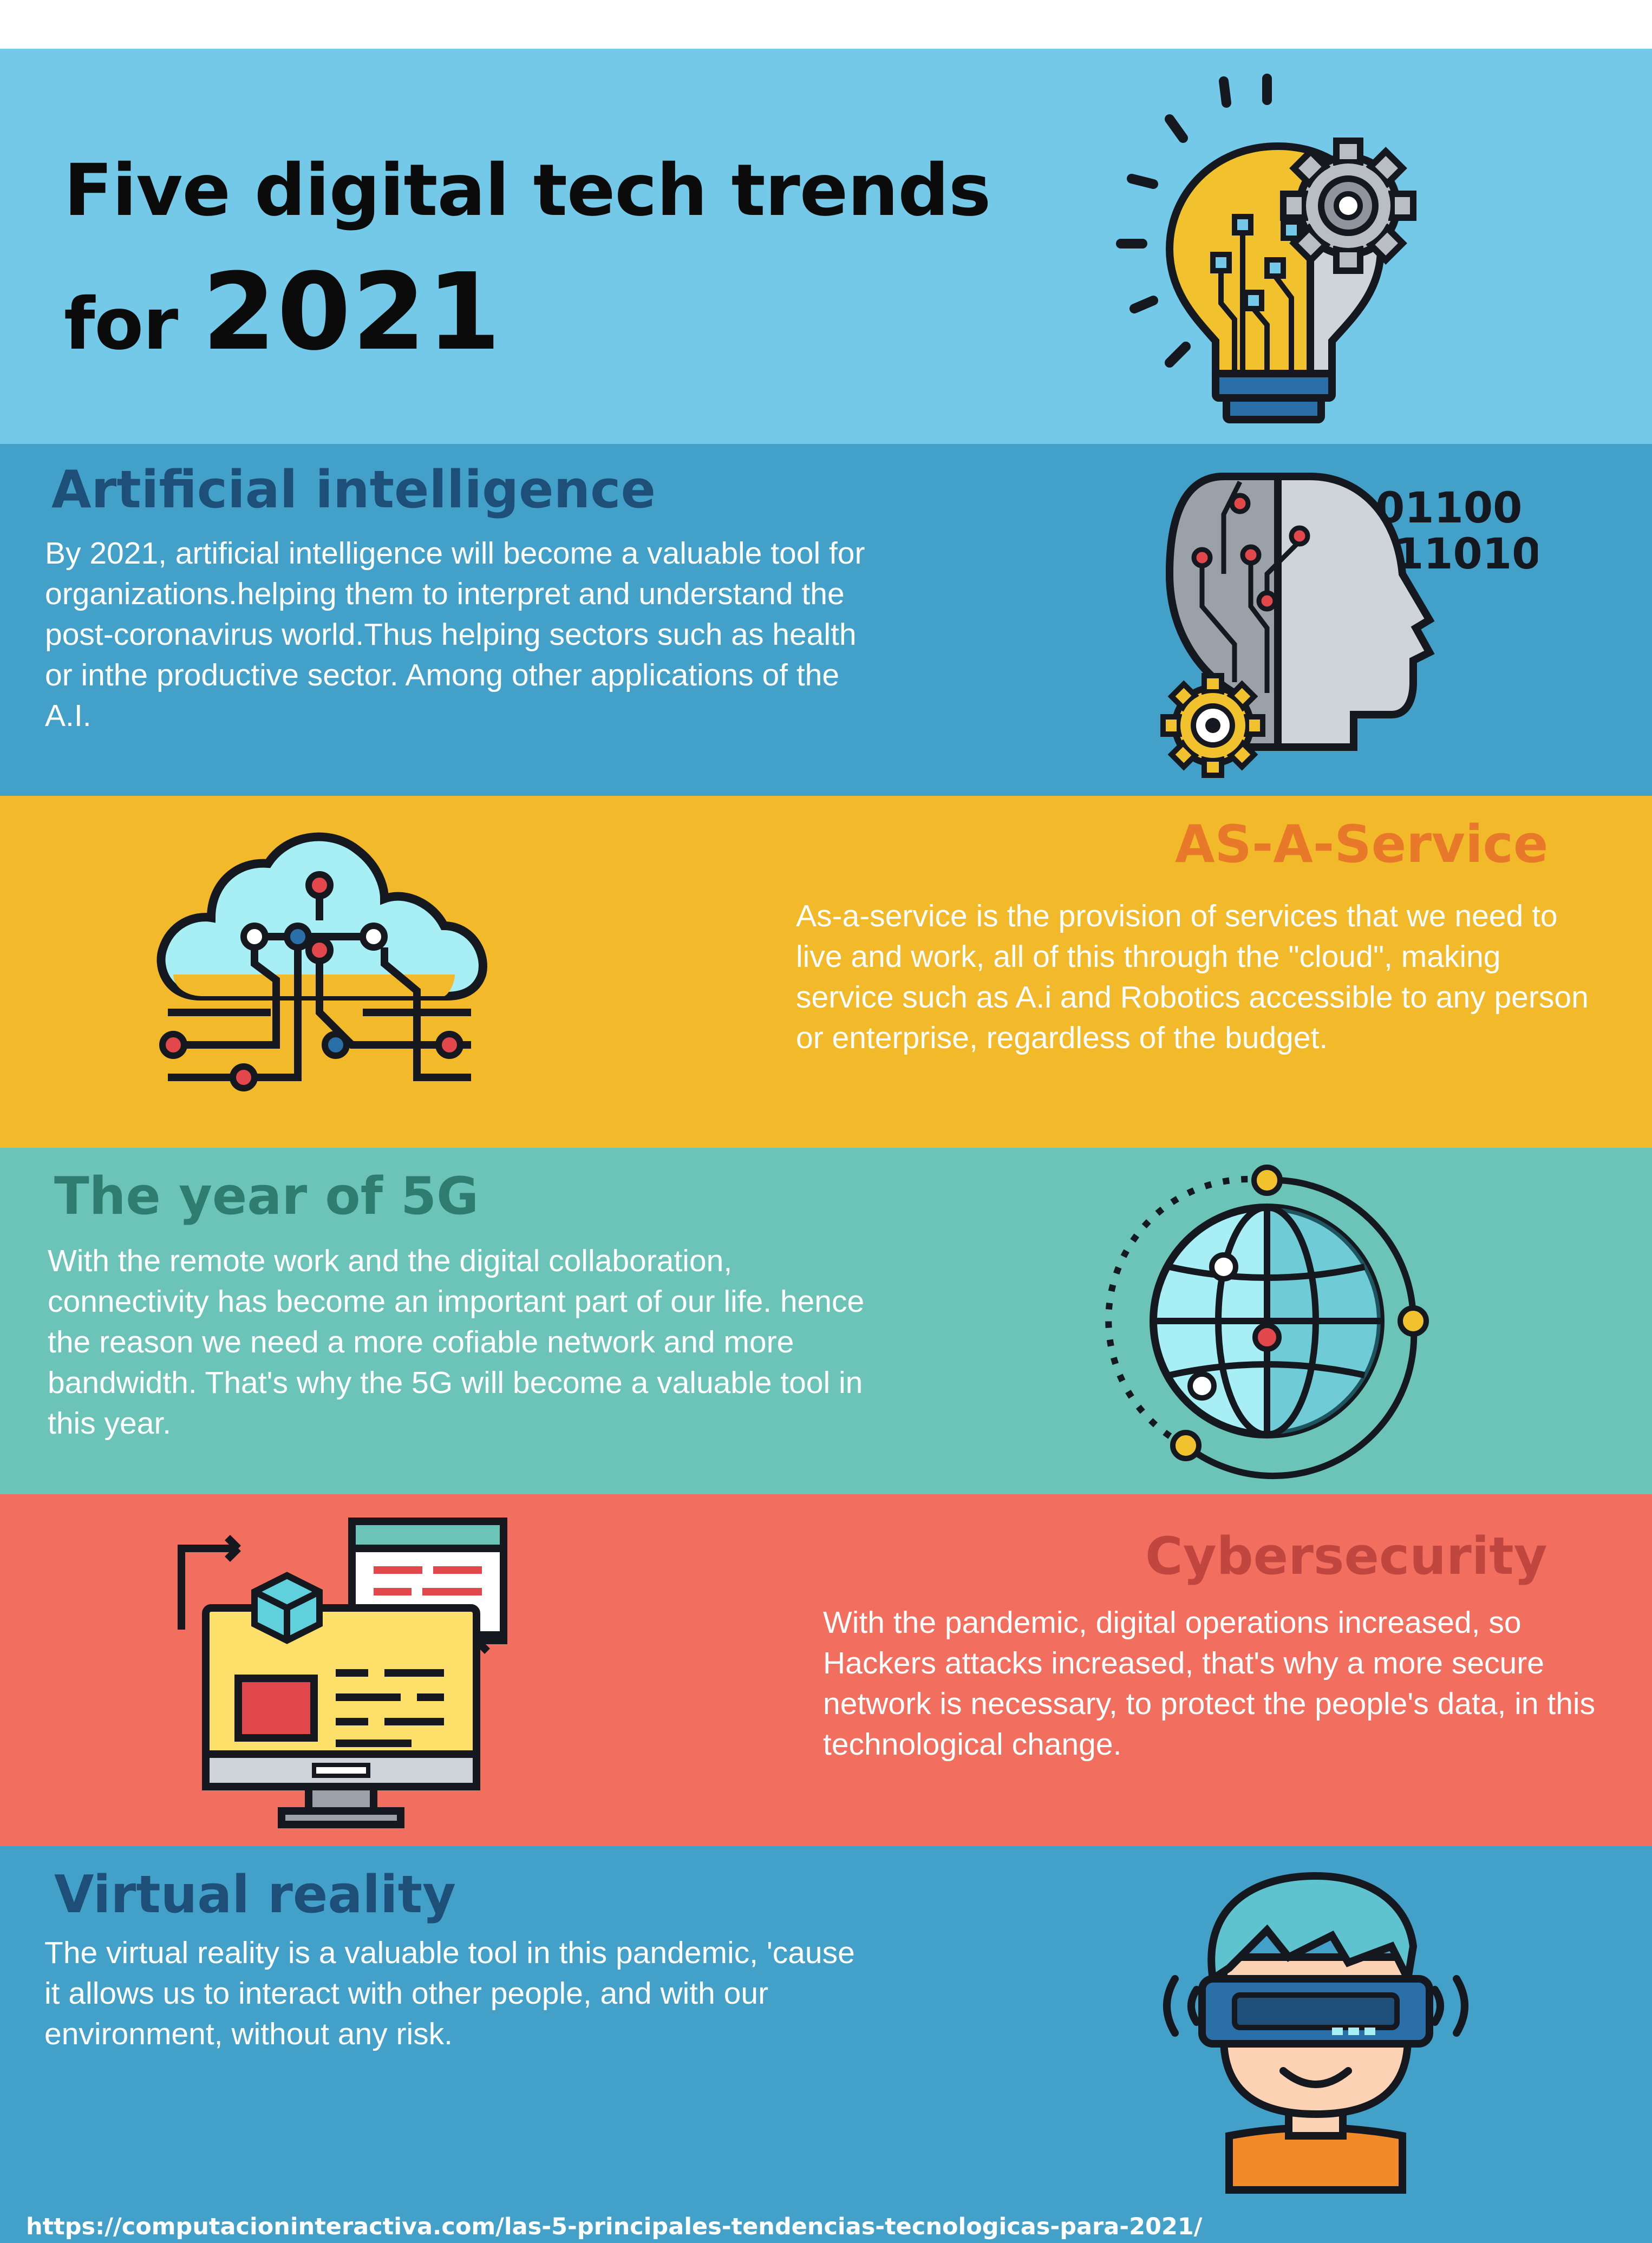  Describe the element at coordinates (527, 257) in the screenshot. I see `page-title: Five digital tech trends for 2021` at that location.